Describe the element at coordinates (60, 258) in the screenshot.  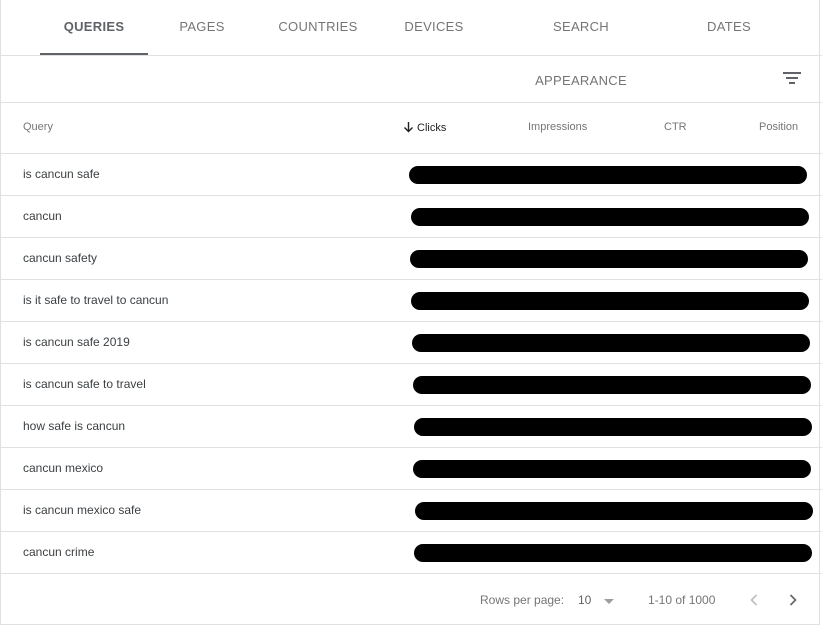
I see `query-cell: cancun safety` at that location.